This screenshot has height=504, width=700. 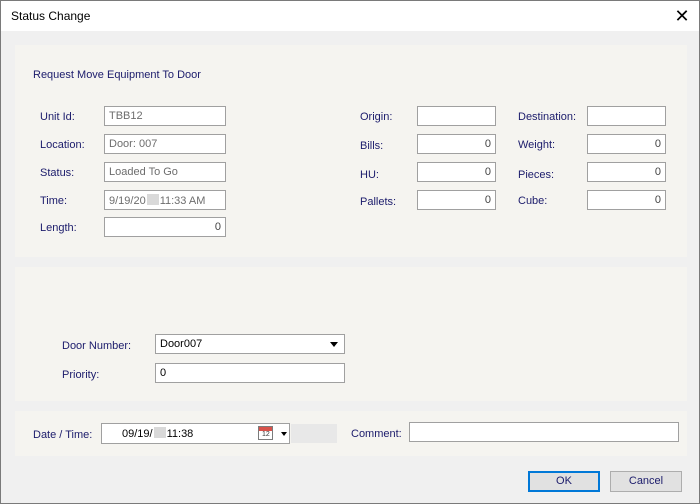 I want to click on hu-field: 0, so click(x=456, y=172).